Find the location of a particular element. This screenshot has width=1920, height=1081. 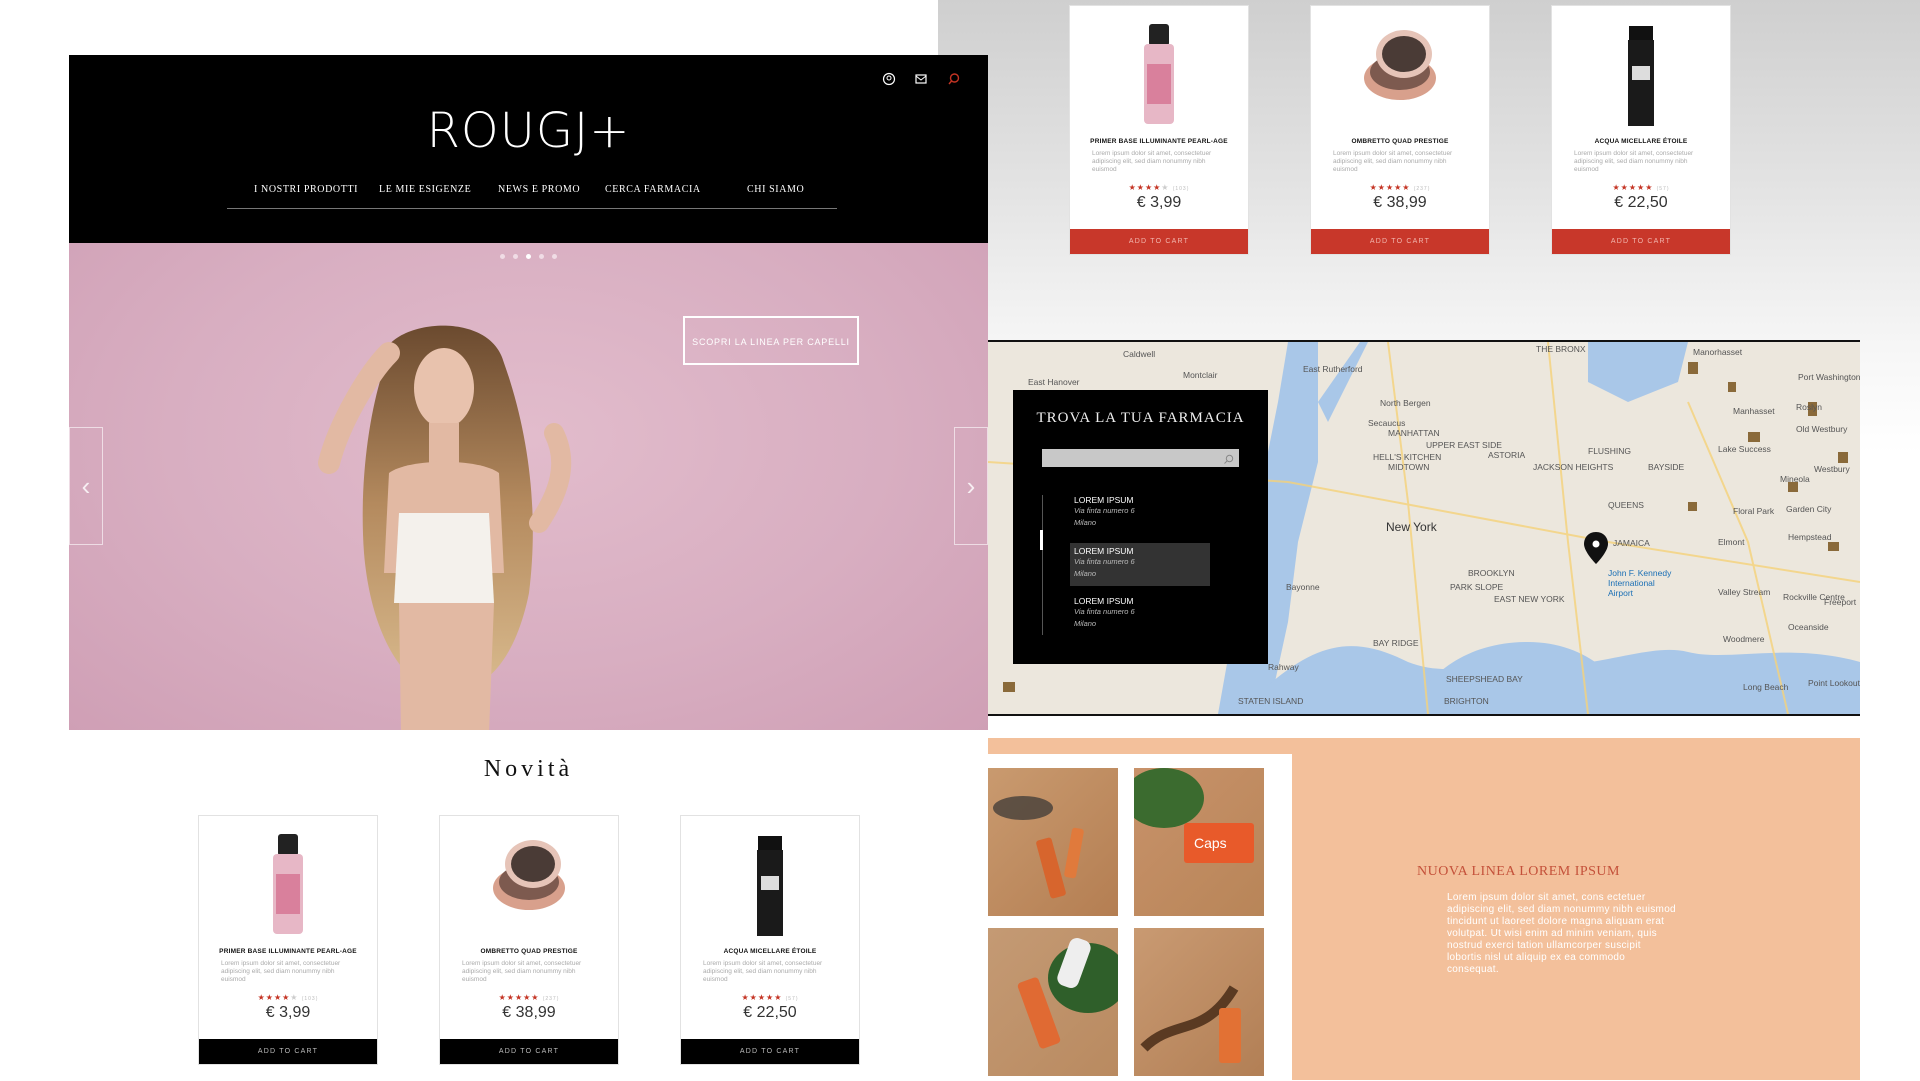

product-price: € 22,50 is located at coordinates (1641, 202).